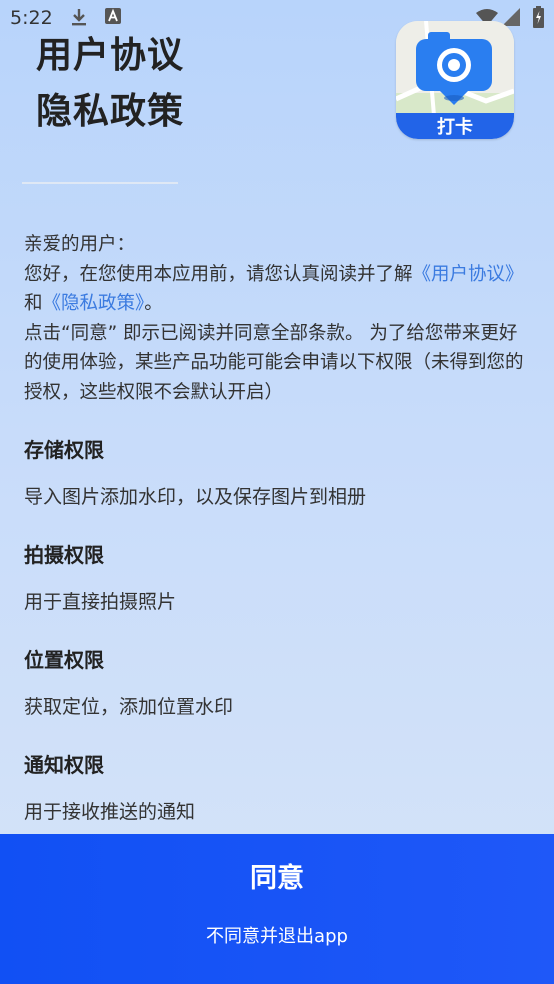 The width and height of the screenshot is (554, 984). I want to click on permission-notification: 通知权限 用于接收推送的通知, so click(279, 788).